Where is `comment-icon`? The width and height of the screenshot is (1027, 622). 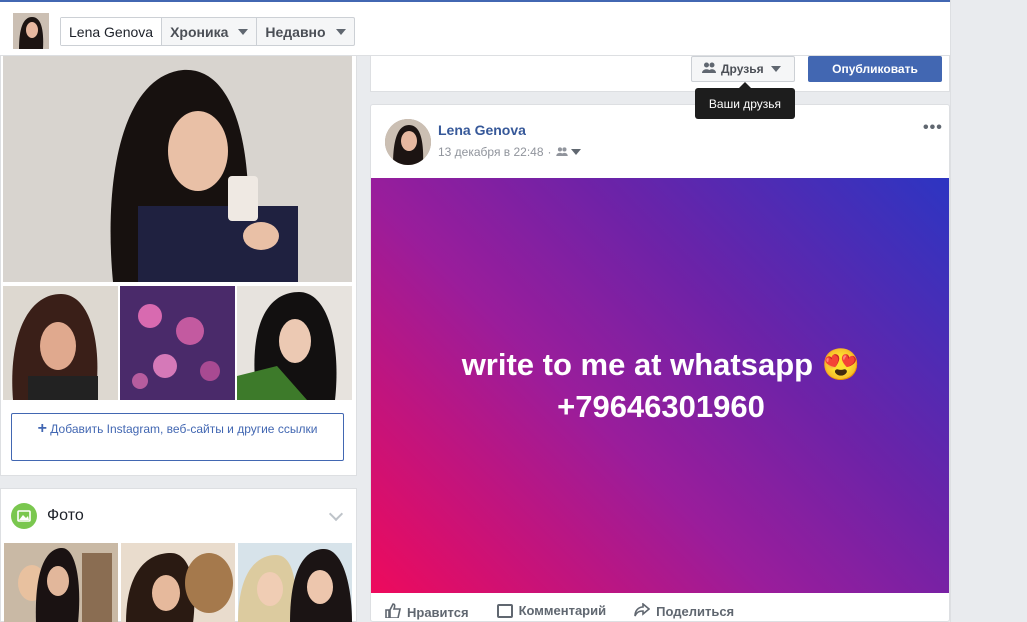 comment-icon is located at coordinates (504, 610).